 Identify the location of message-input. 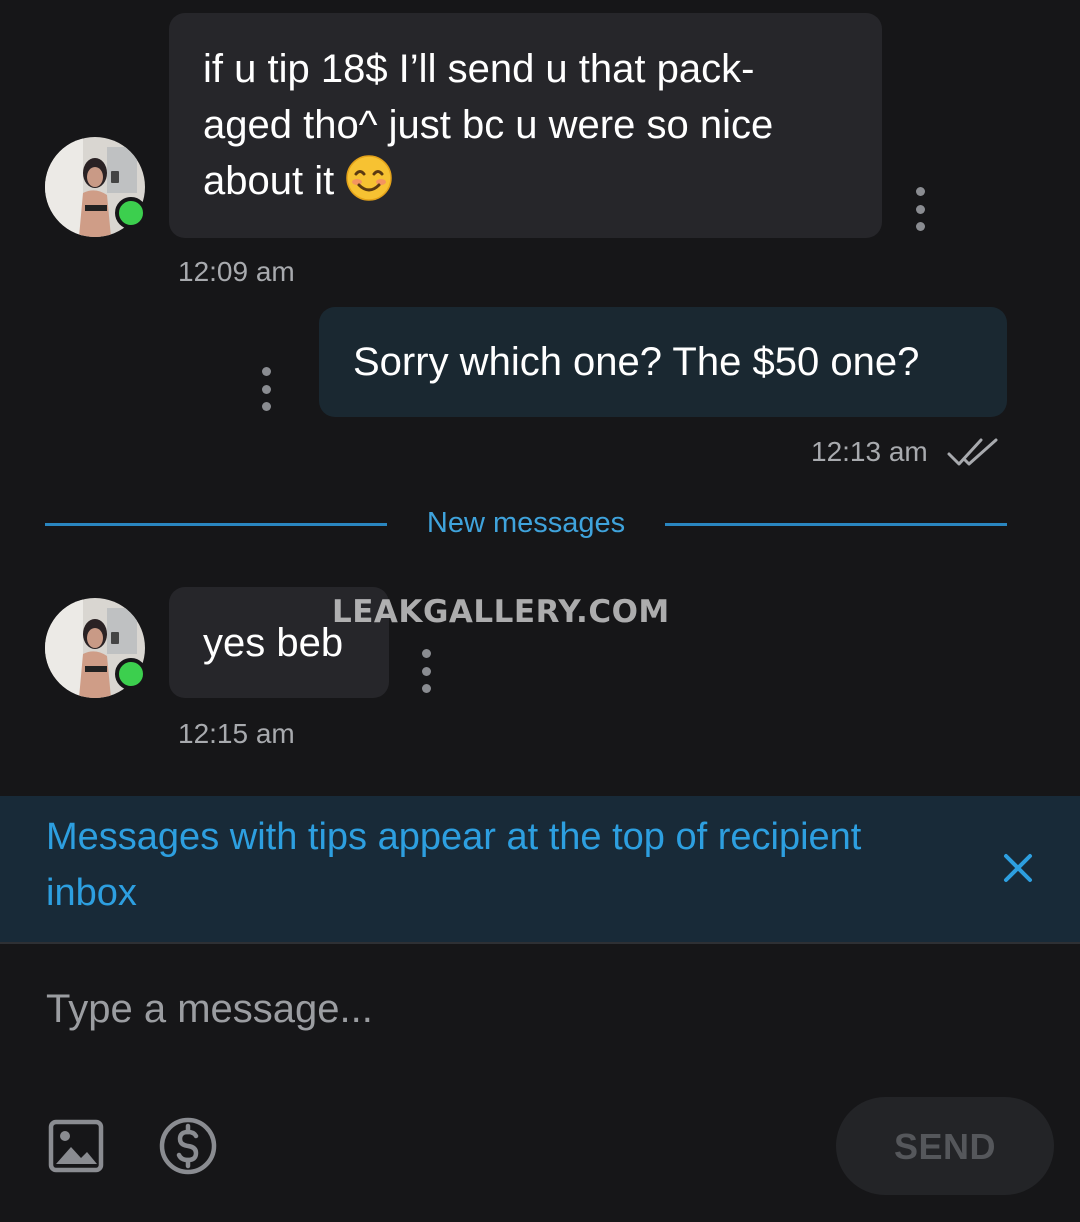
(540, 1009).